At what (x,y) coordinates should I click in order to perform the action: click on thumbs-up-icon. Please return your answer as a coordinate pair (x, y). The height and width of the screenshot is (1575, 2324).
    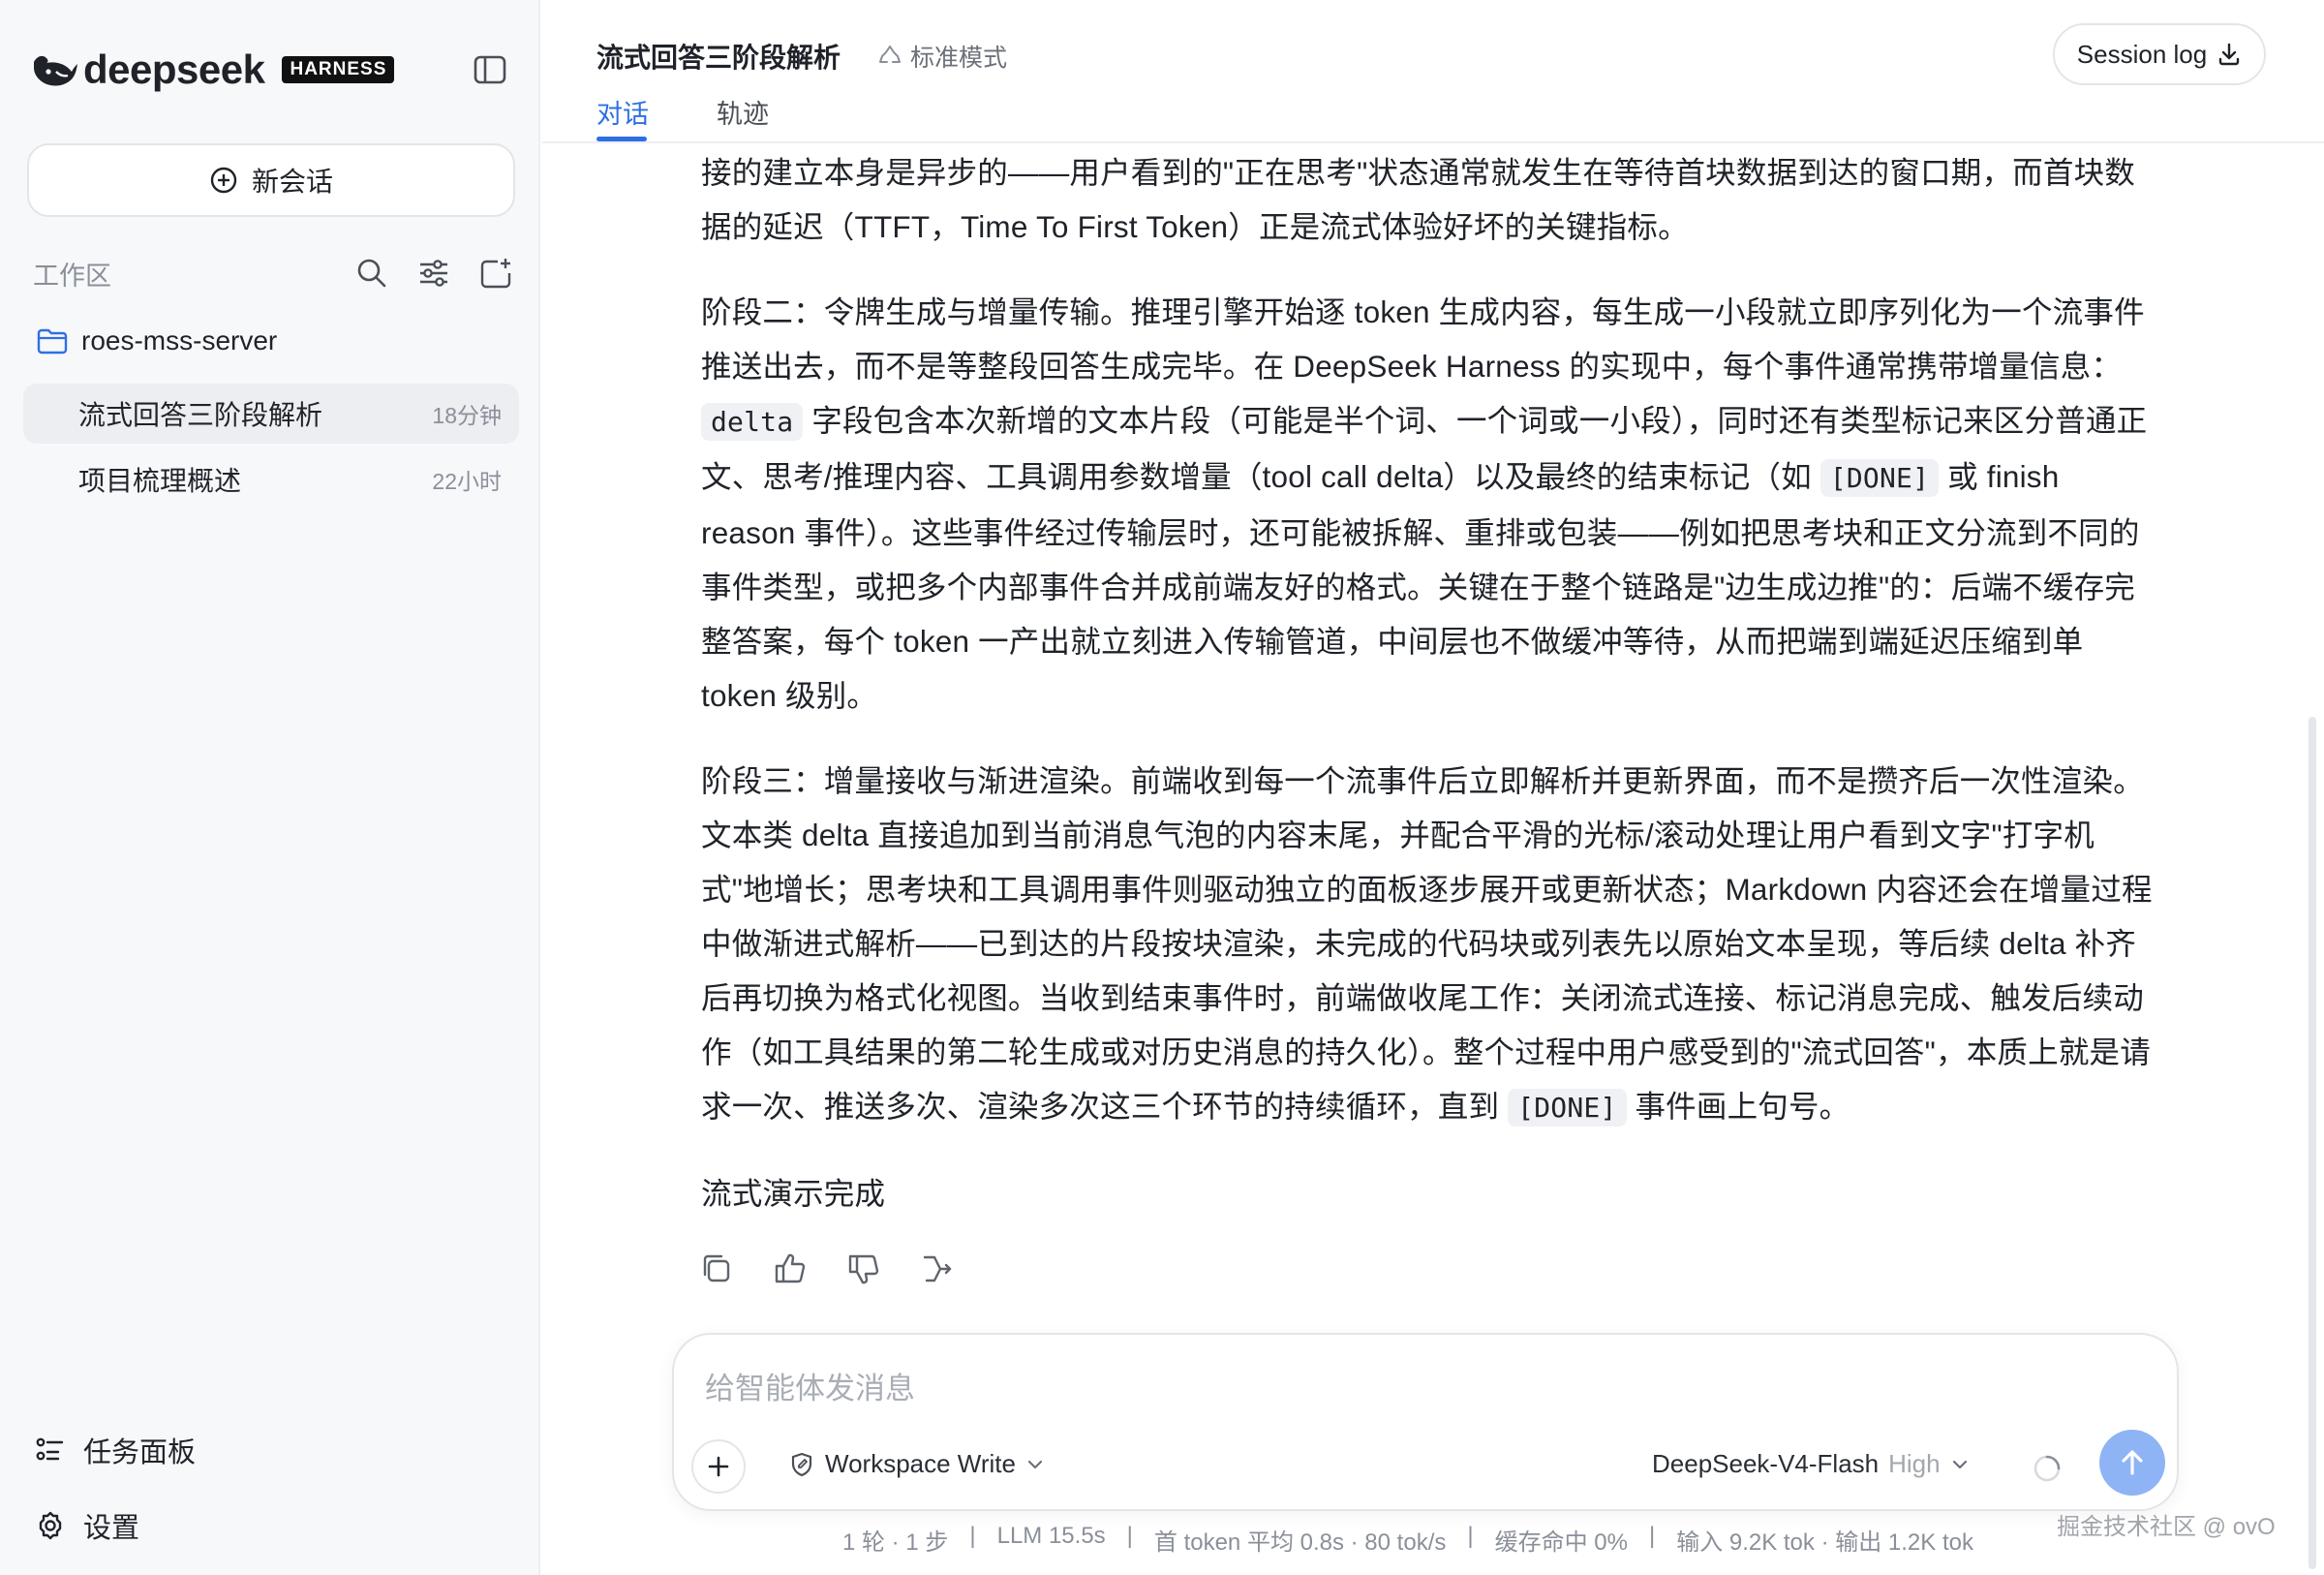
    Looking at the image, I should click on (791, 1268).